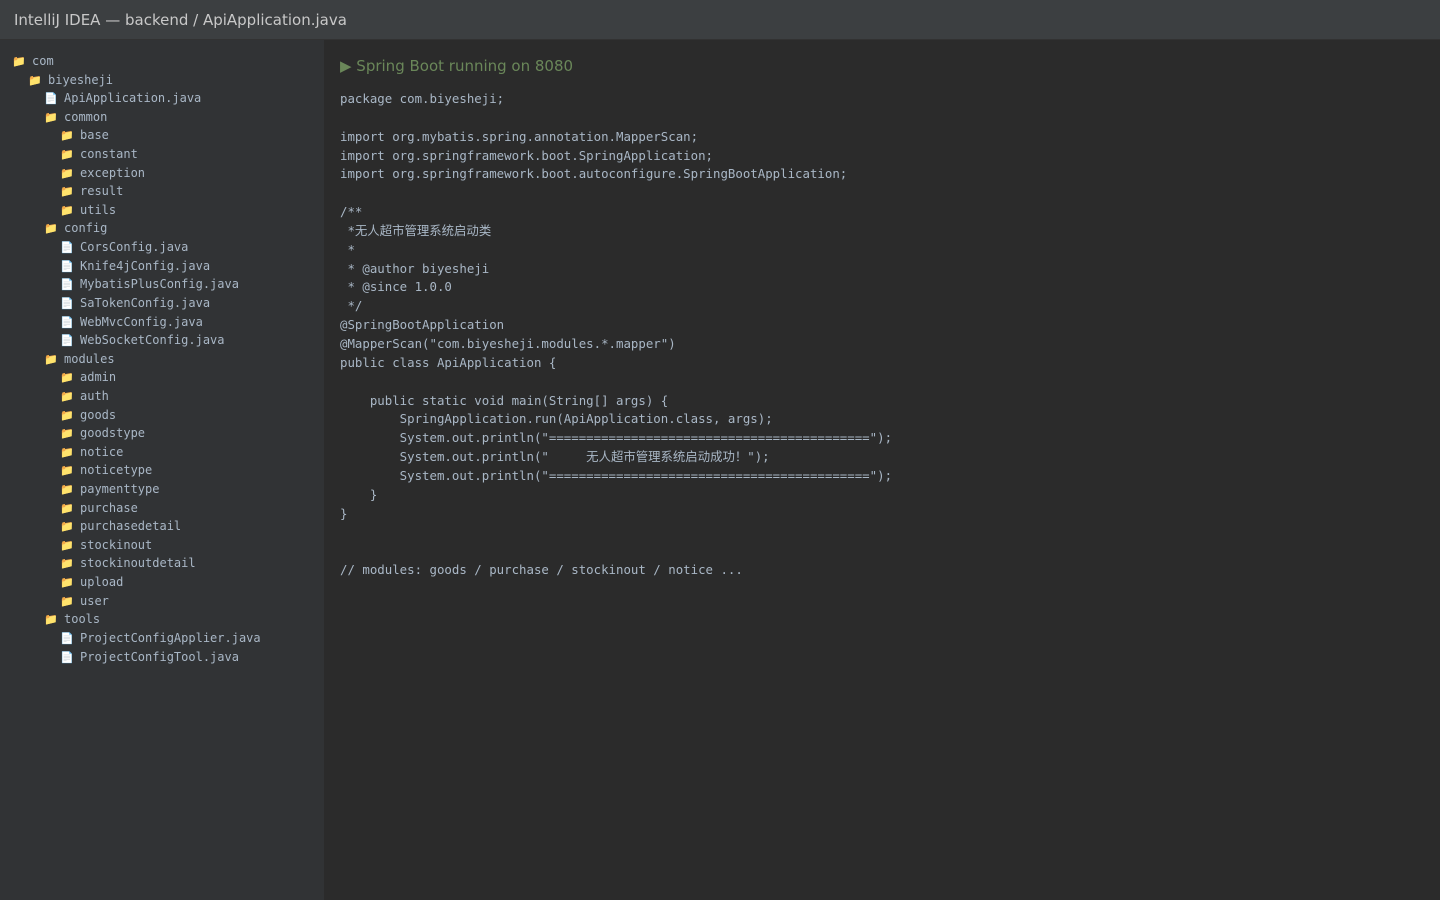 The height and width of the screenshot is (900, 1440). What do you see at coordinates (162, 359) in the screenshot?
I see `tree-folder: 📁 modules` at bounding box center [162, 359].